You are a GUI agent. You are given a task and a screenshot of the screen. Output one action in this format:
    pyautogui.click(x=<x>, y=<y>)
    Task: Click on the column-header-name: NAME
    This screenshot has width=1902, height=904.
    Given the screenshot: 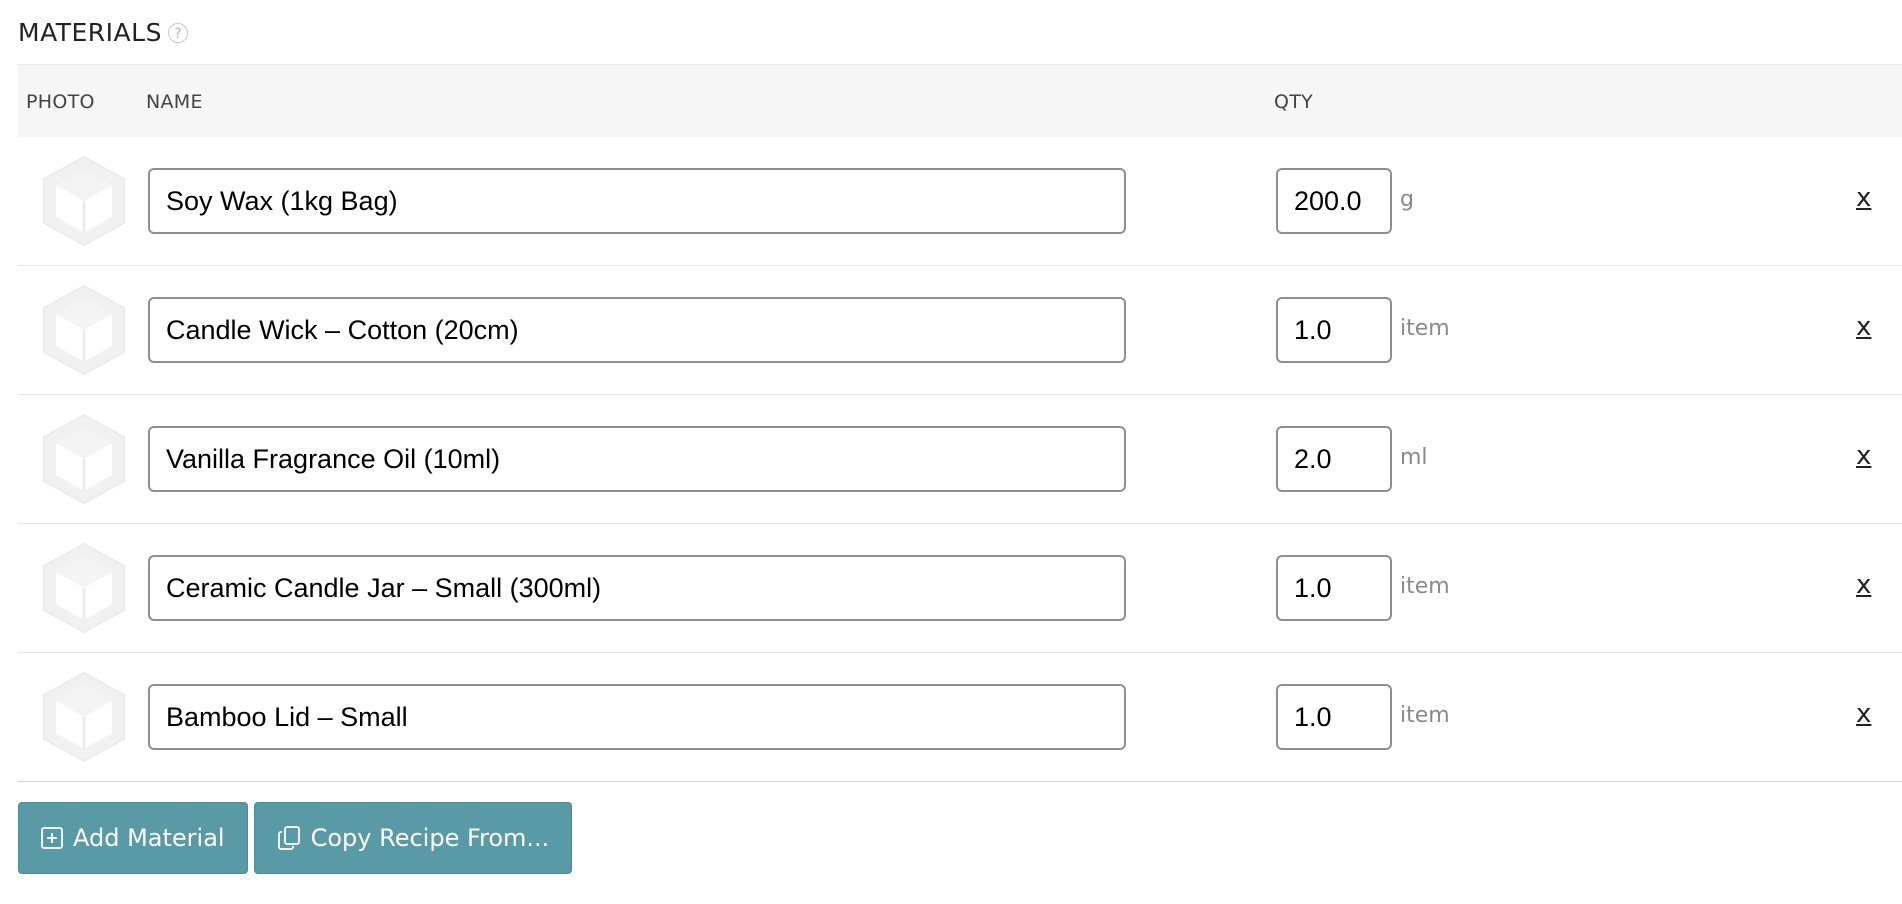 What is the action you would take?
    pyautogui.click(x=174, y=102)
    